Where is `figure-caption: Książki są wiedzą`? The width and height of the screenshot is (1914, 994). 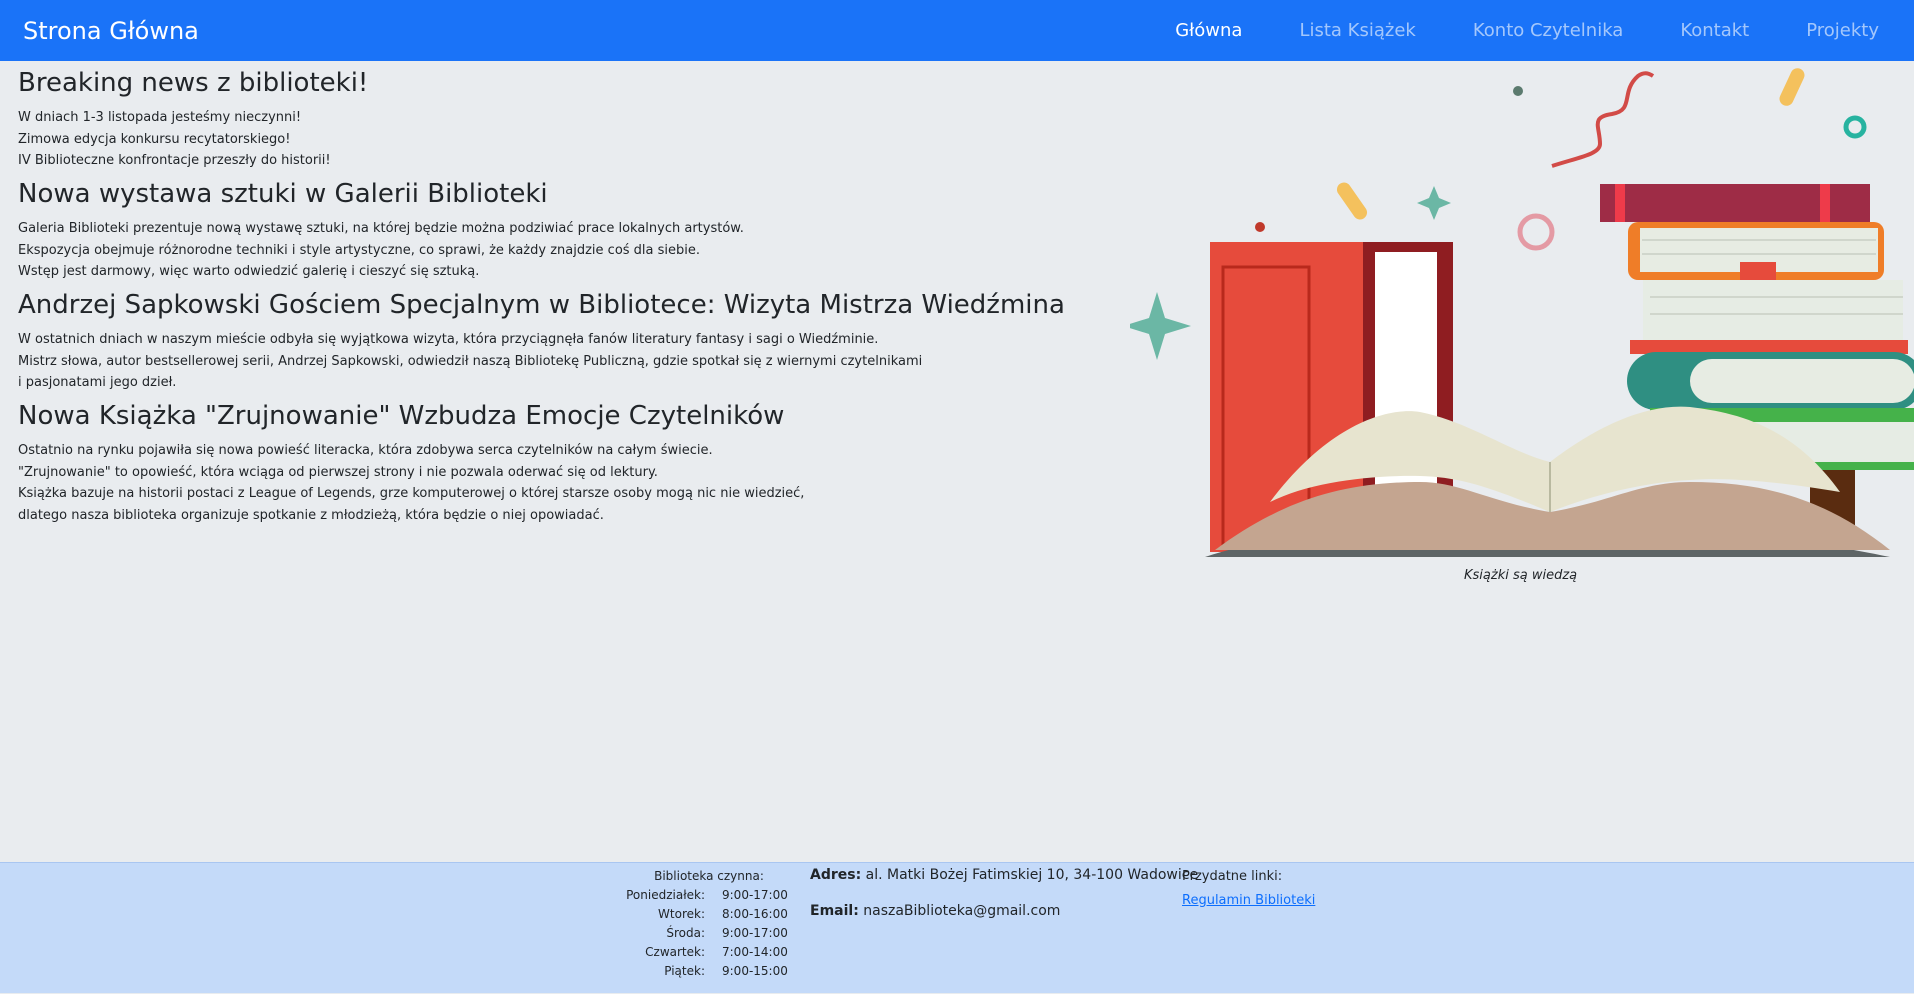
figure-caption: Książki są wiedzą is located at coordinates (1521, 575).